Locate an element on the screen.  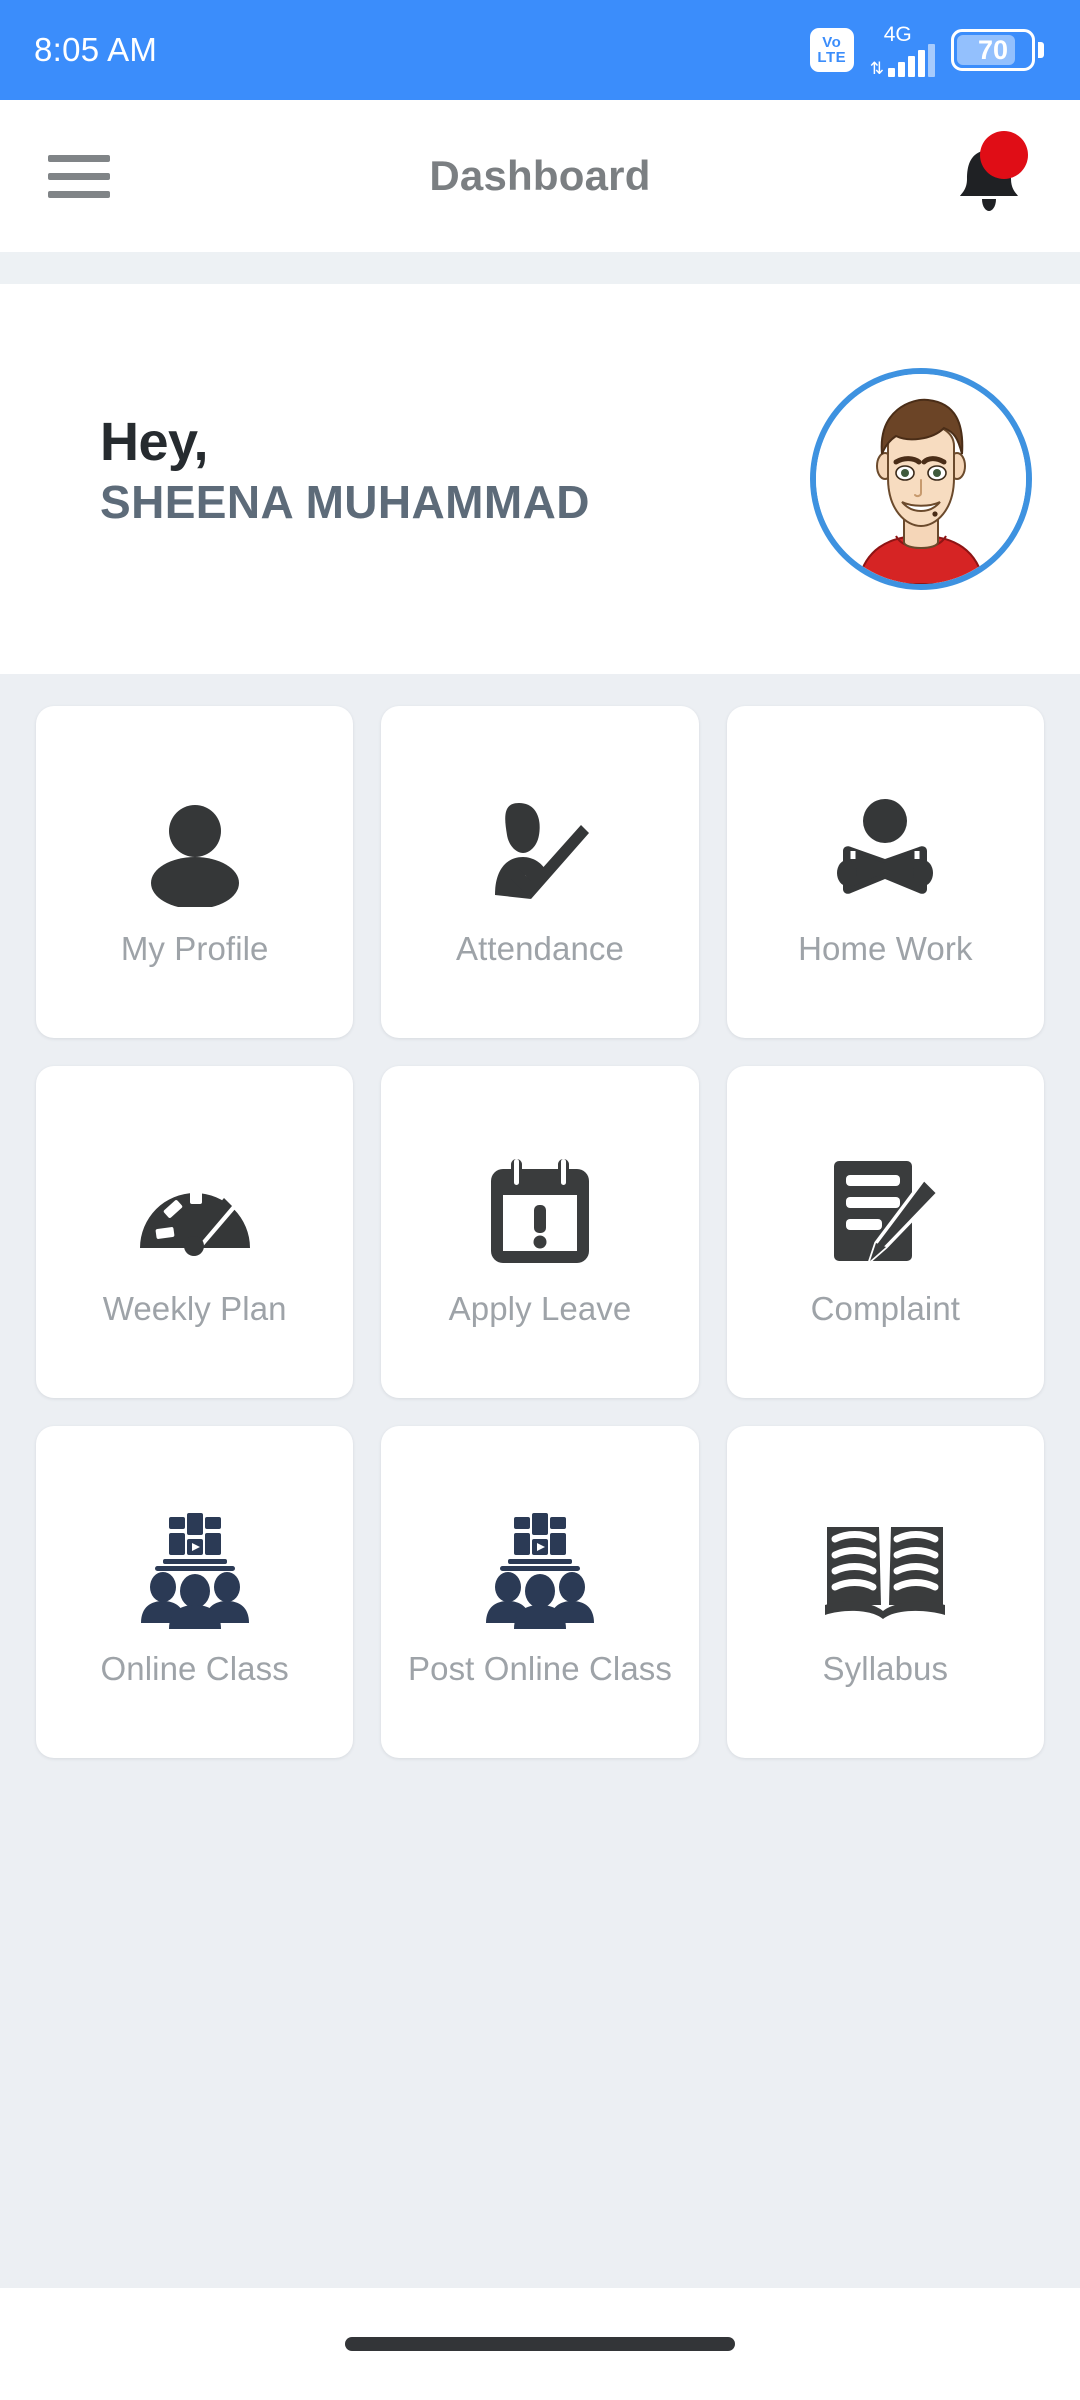
signal-bars-icon: ⇅ is located at coordinates (902, 60).